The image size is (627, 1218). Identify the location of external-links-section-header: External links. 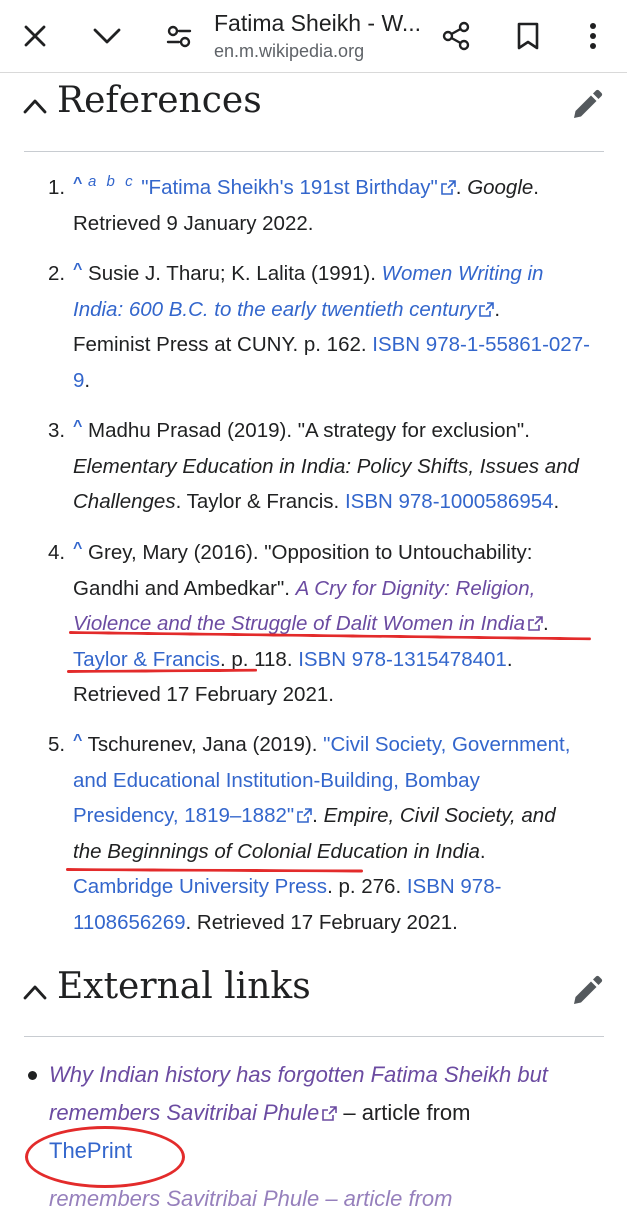
(313, 998).